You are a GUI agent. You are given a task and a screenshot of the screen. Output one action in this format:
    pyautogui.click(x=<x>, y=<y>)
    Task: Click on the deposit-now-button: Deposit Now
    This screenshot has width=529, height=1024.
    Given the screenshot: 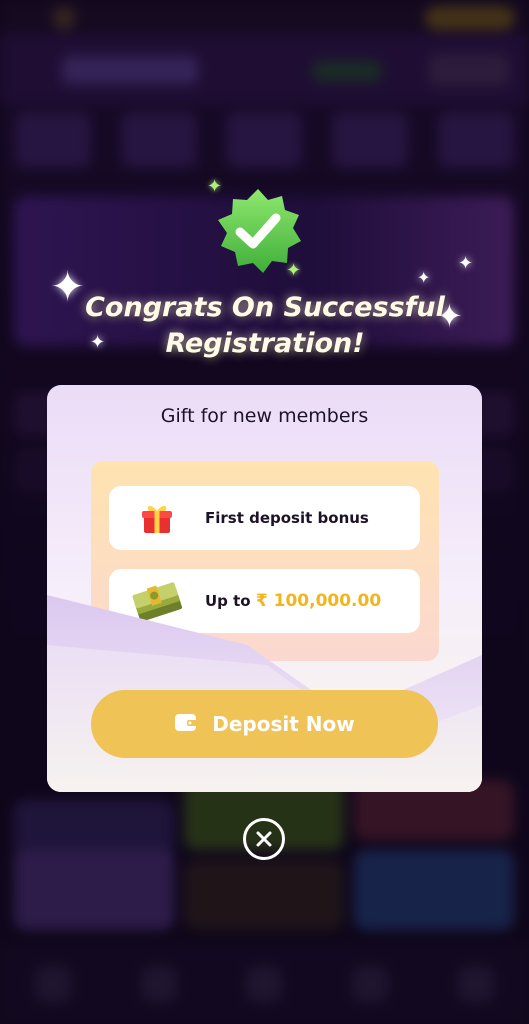 What is the action you would take?
    pyautogui.click(x=264, y=724)
    